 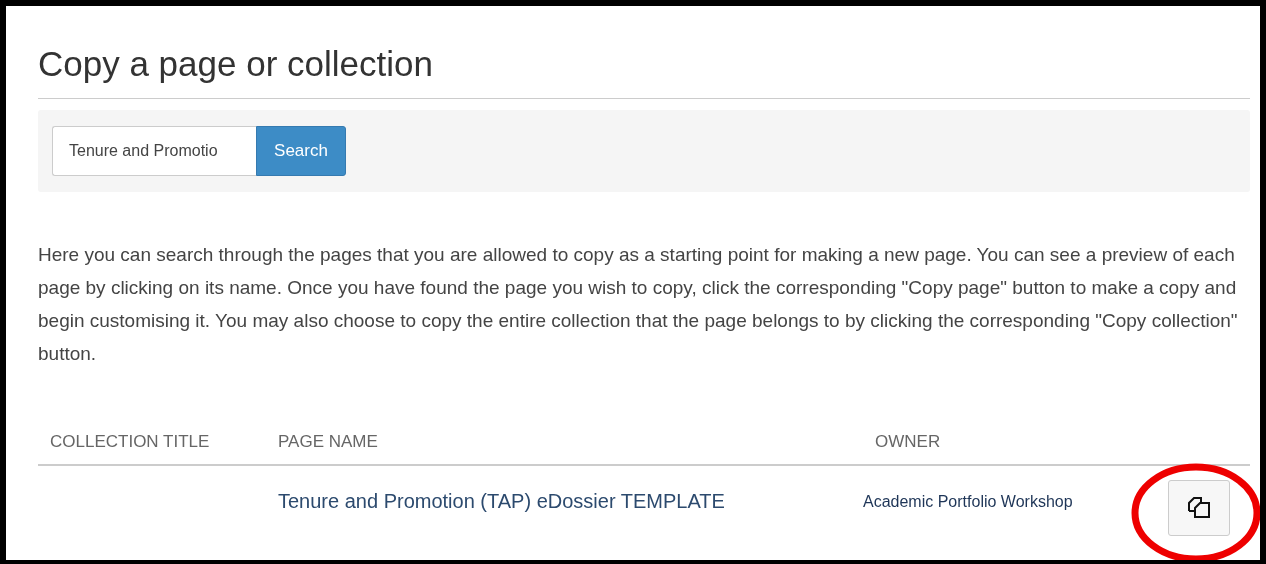 I want to click on column-header: PAGE NAME, so click(x=328, y=442).